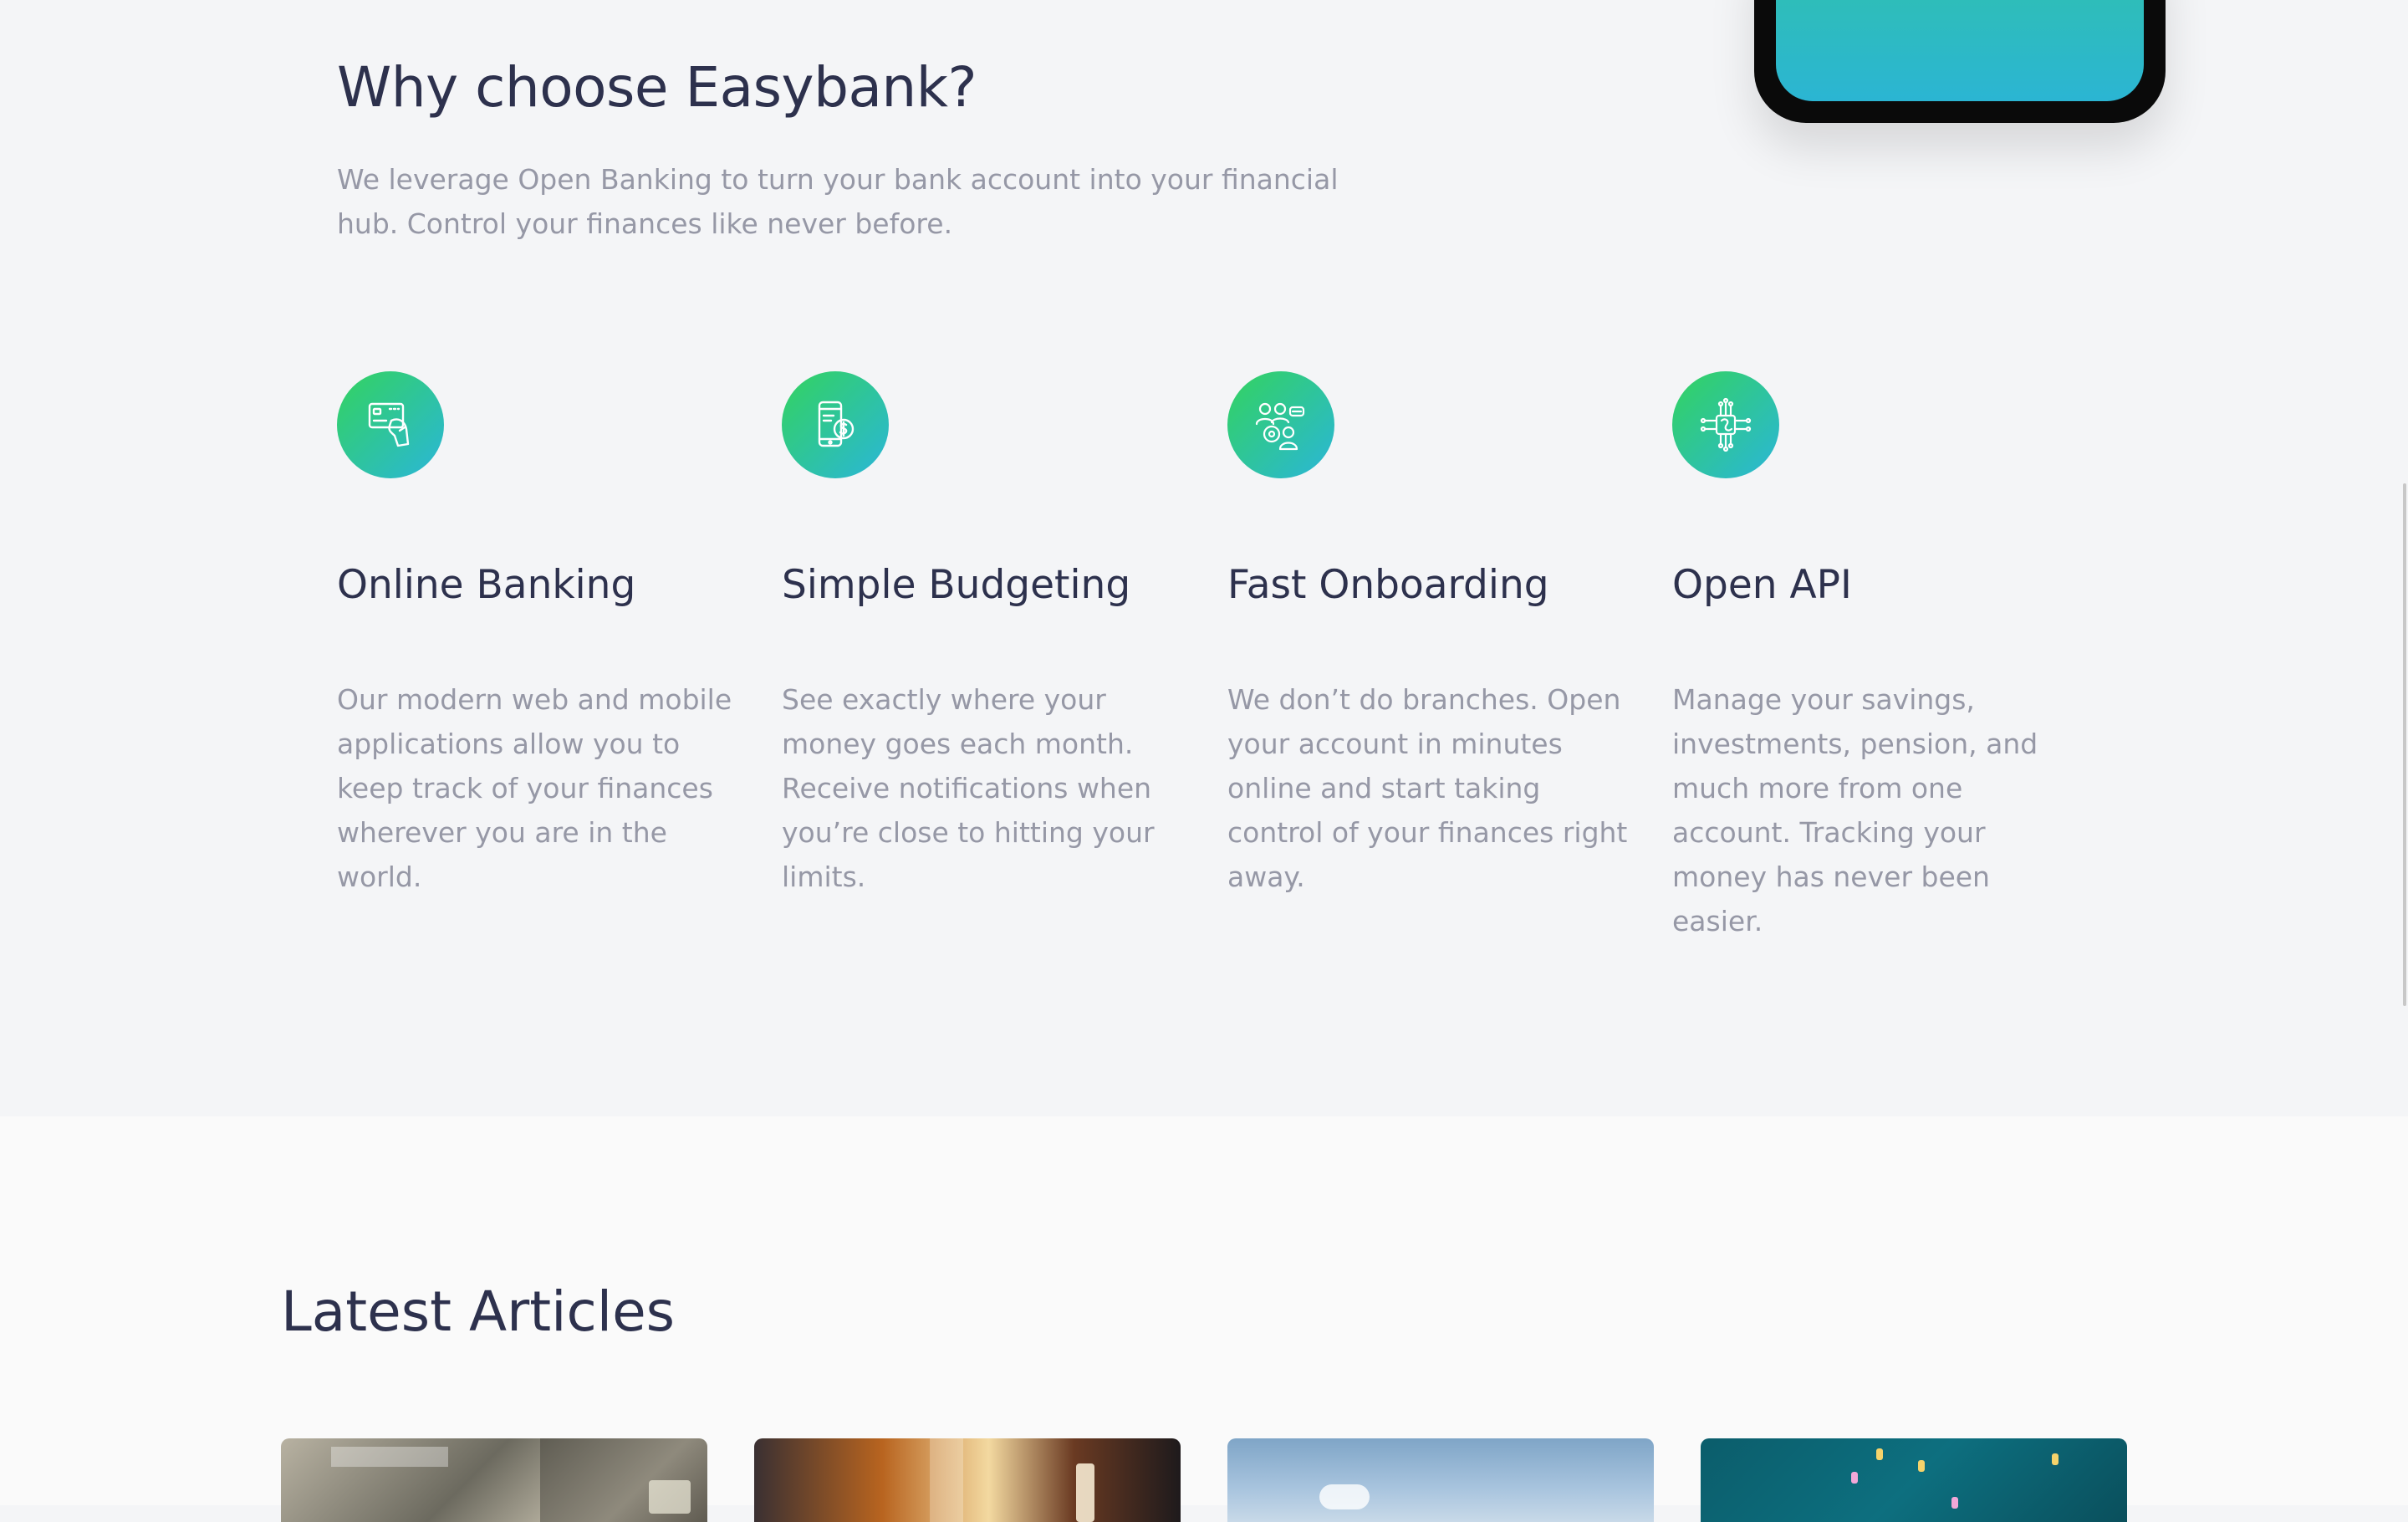  I want to click on feature-title: Online Banking, so click(487, 585).